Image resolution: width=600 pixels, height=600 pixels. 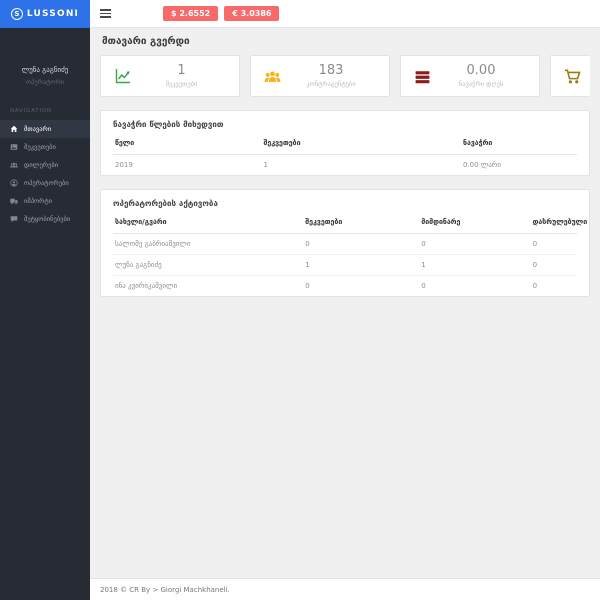 I want to click on top-header: $ 2.6552 € 3.0386, so click(x=345, y=14).